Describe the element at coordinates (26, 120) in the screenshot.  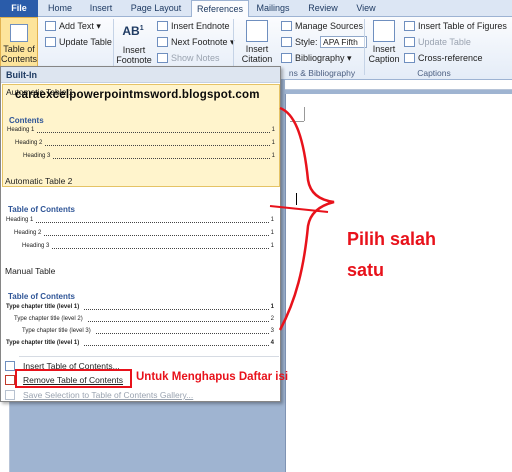
I see `toc-preview-heading: Contents` at that location.